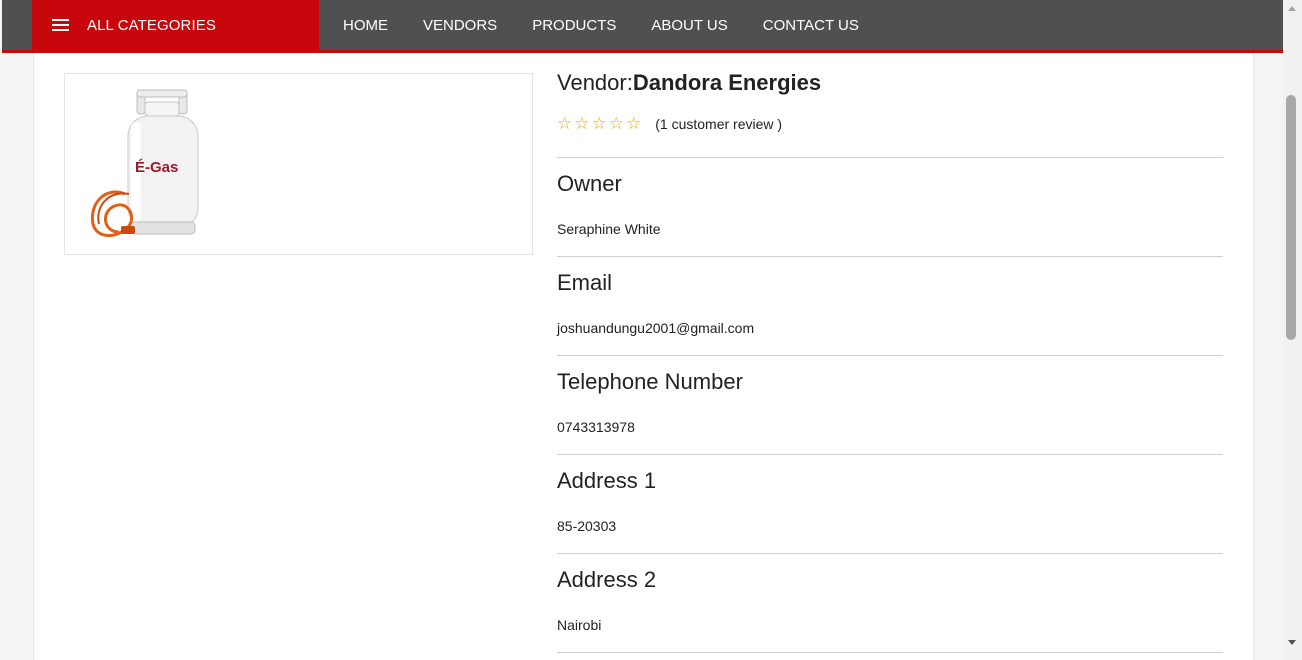 Image resolution: width=1302 pixels, height=660 pixels. Describe the element at coordinates (719, 123) in the screenshot. I see `review-count: (1 customer review )` at that location.